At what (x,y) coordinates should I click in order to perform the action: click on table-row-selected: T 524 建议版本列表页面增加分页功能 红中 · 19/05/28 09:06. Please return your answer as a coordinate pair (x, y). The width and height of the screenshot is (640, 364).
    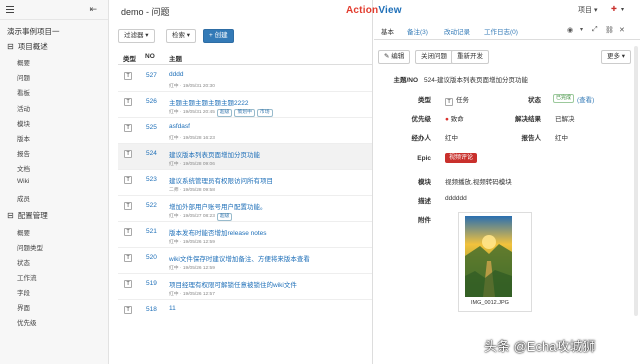
    Looking at the image, I should click on (245, 157).